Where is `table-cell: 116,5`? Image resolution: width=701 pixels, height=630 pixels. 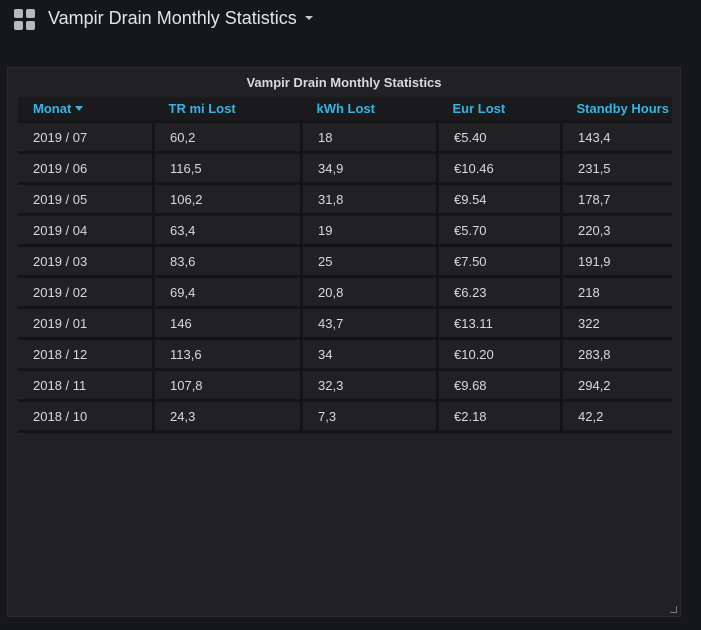
table-cell: 116,5 is located at coordinates (228, 168).